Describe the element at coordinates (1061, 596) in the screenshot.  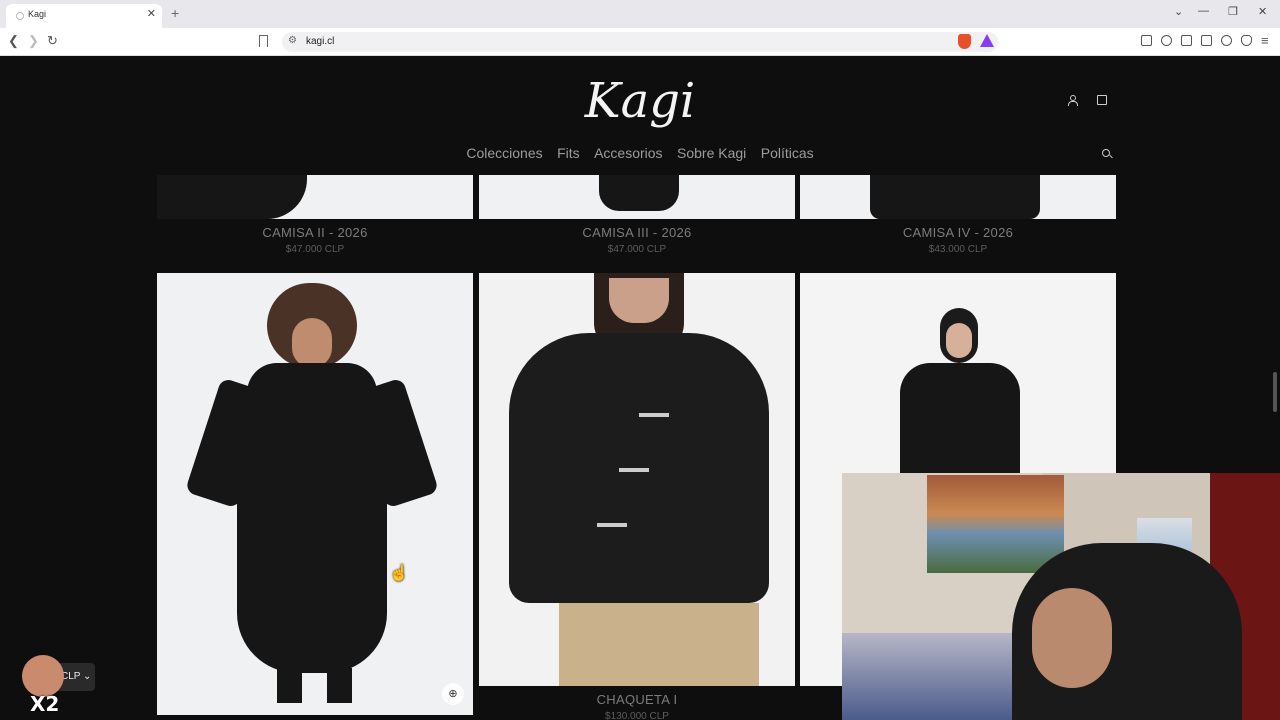
I see `webcam-overlay` at that location.